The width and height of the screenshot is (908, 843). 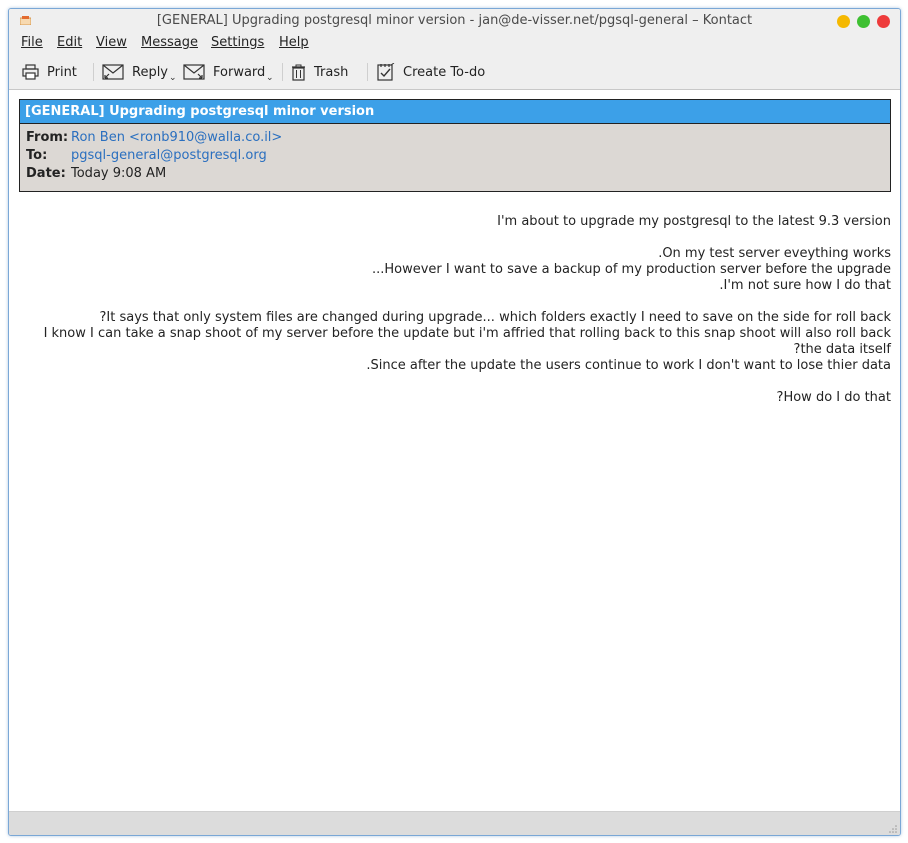 I want to click on close-button, so click(x=883, y=21).